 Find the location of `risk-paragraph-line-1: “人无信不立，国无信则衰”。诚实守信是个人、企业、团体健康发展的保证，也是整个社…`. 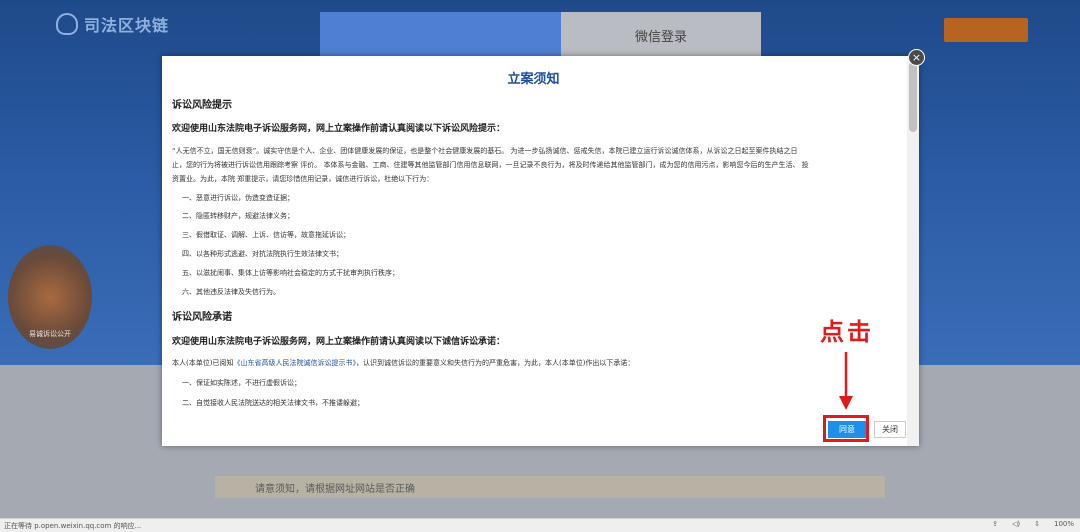

risk-paragraph-line-1: “人无信不立，国无信则衰”。诚实守信是个人、企业、团体健康发展的保证，也是整个社… is located at coordinates (485, 151).